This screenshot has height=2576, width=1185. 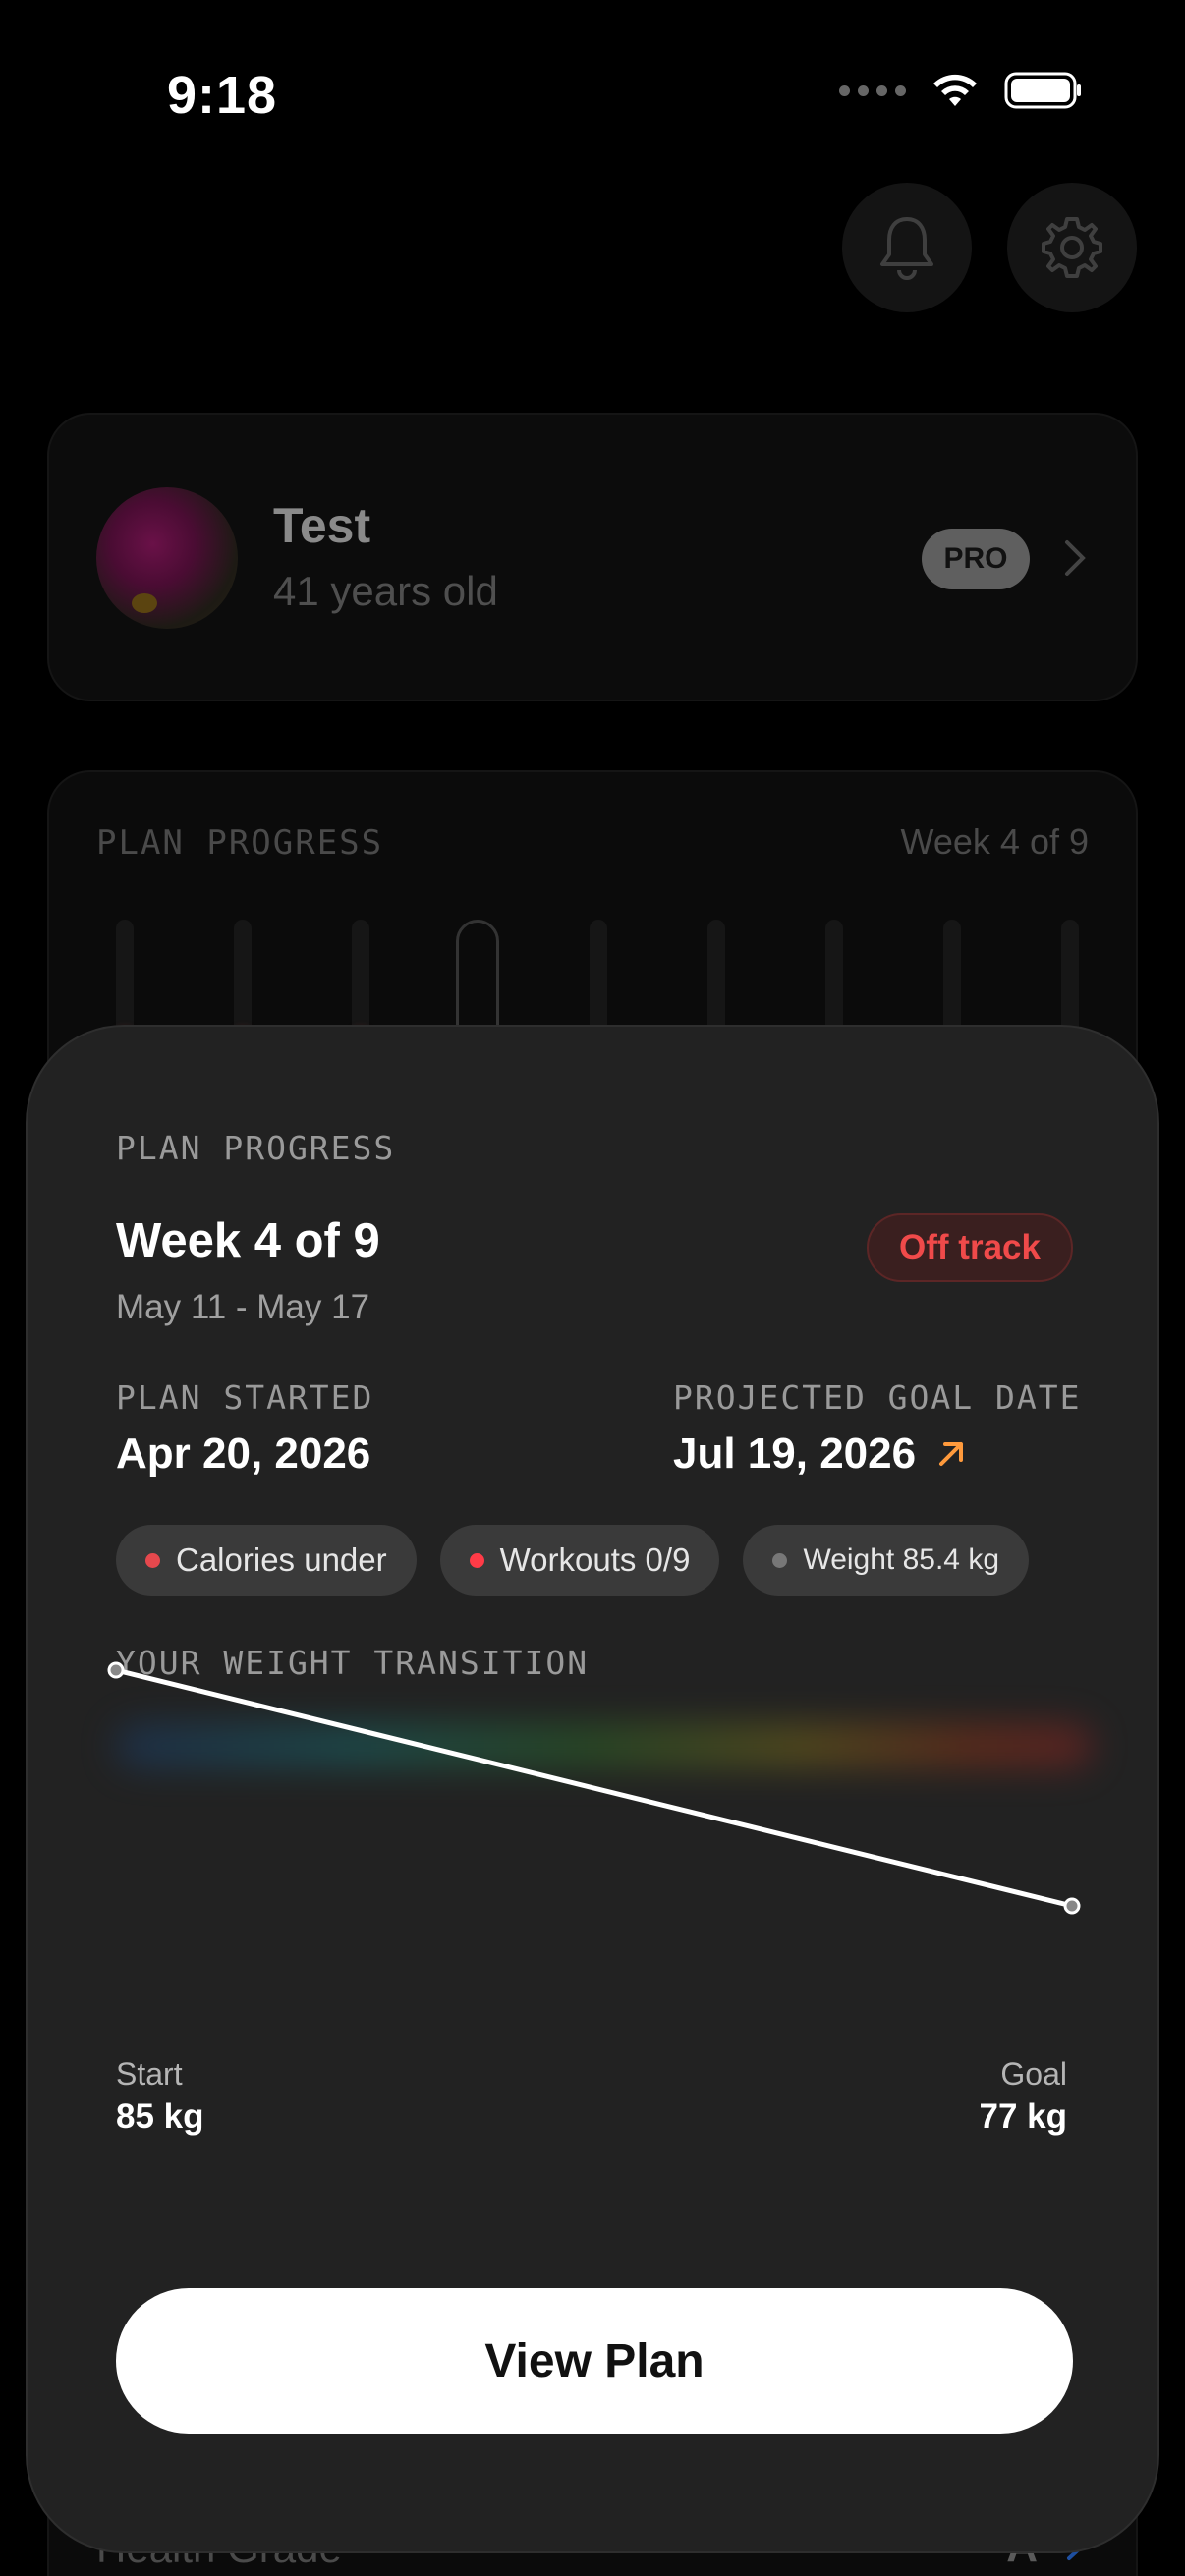 What do you see at coordinates (160, 2117) in the screenshot?
I see `start-value: 85 kg` at bounding box center [160, 2117].